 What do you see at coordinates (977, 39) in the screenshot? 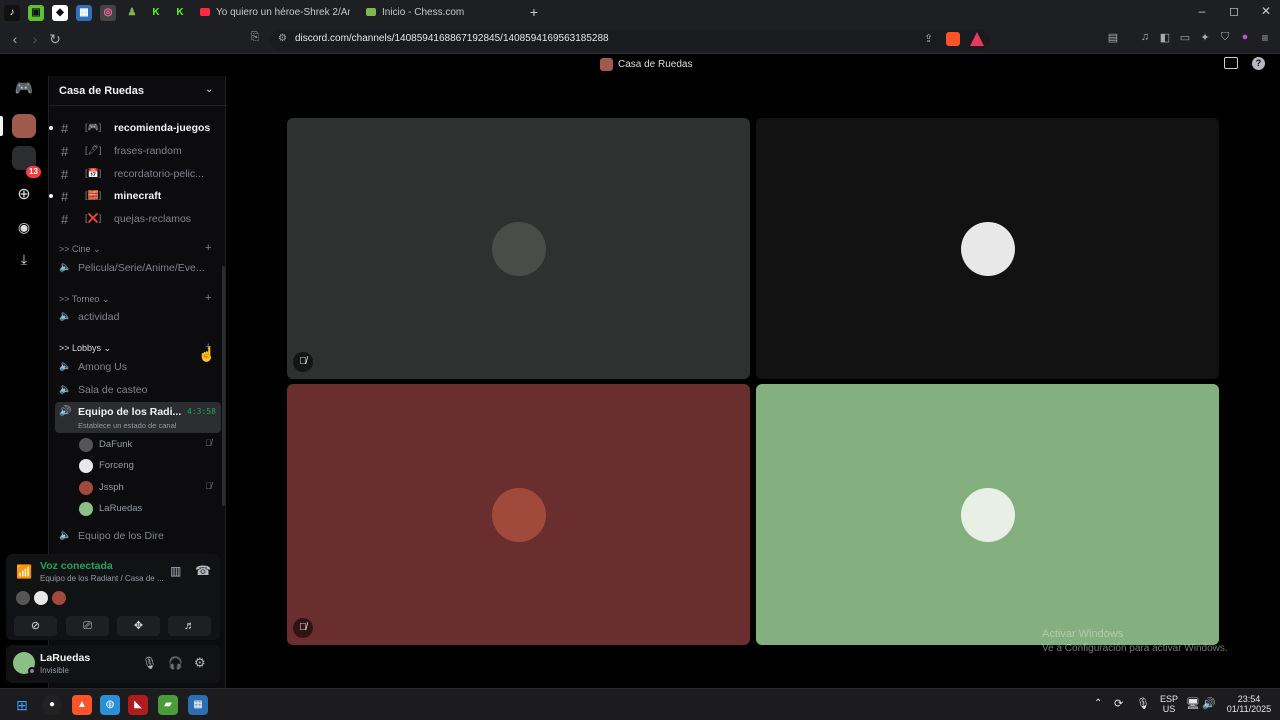
I see `brave-rewards-icon` at bounding box center [977, 39].